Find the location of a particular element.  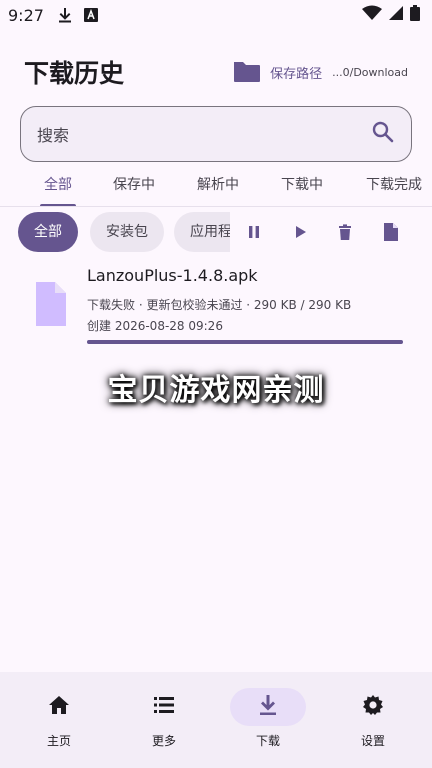

filter-chips: 全部 安装包 应用程序 is located at coordinates (124, 232).